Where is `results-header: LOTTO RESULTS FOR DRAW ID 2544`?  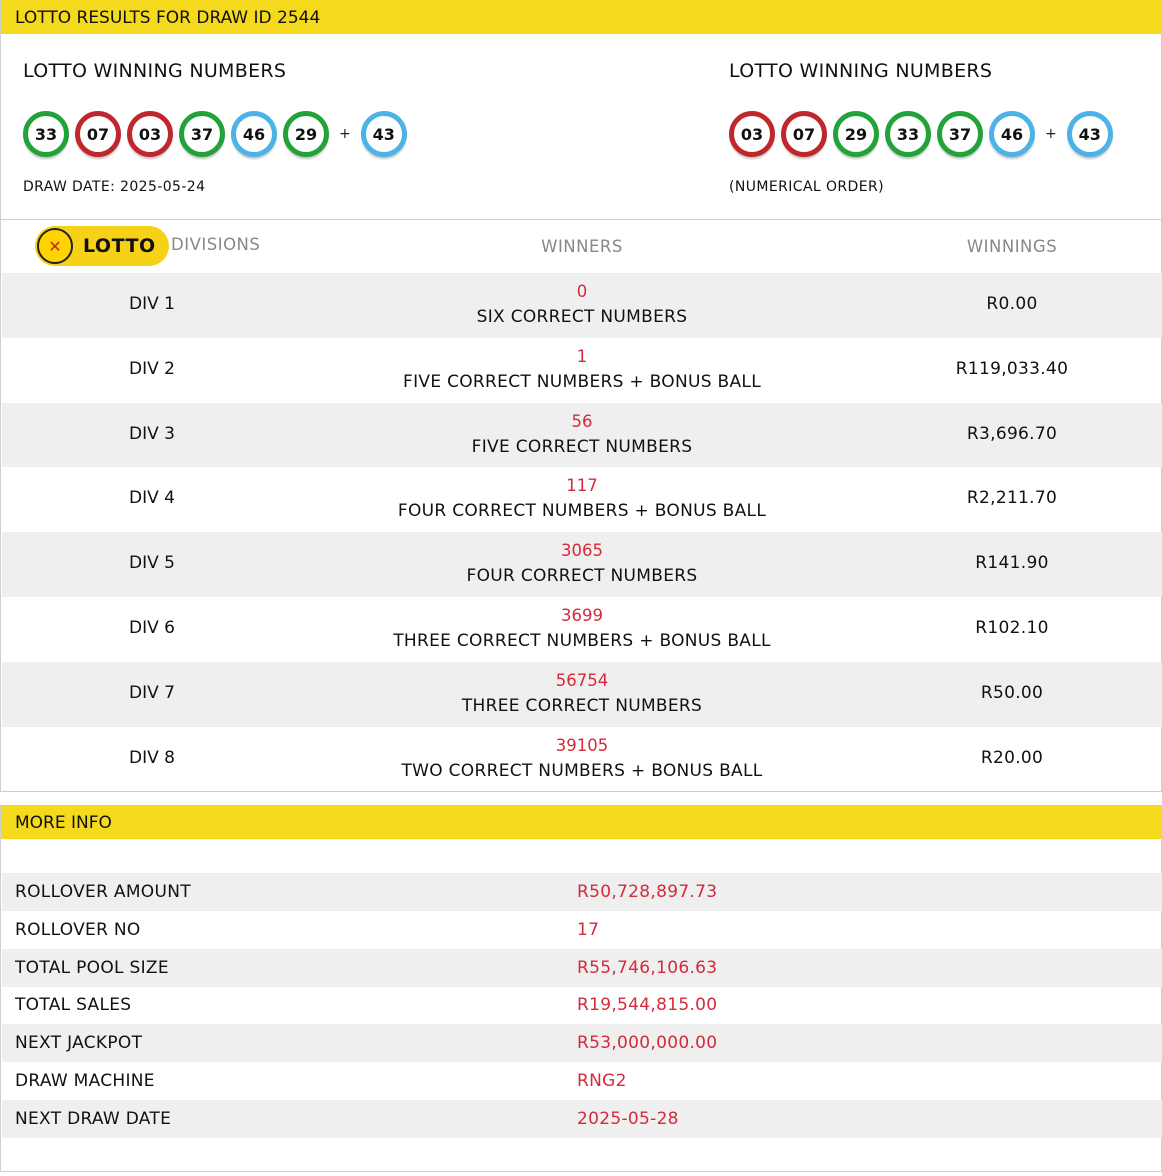 results-header: LOTTO RESULTS FOR DRAW ID 2544 is located at coordinates (581, 17).